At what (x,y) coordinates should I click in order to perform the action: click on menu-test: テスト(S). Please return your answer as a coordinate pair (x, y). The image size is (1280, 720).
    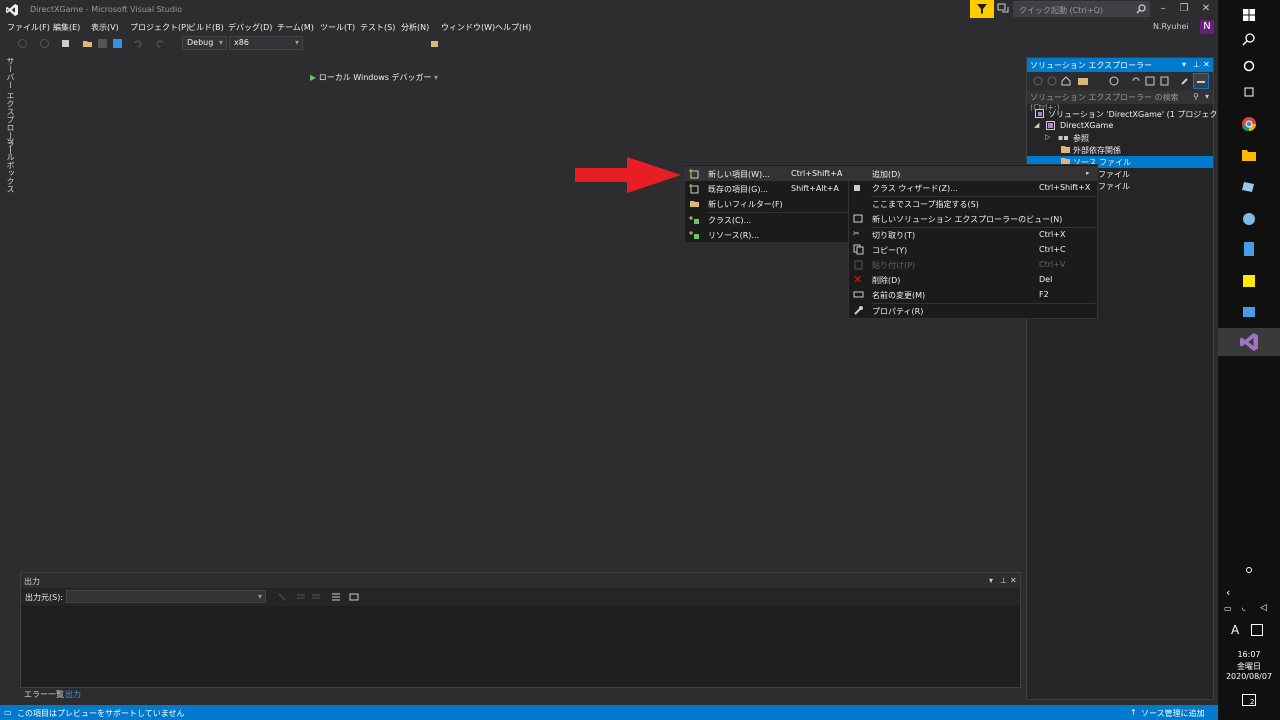
    Looking at the image, I should click on (377, 27).